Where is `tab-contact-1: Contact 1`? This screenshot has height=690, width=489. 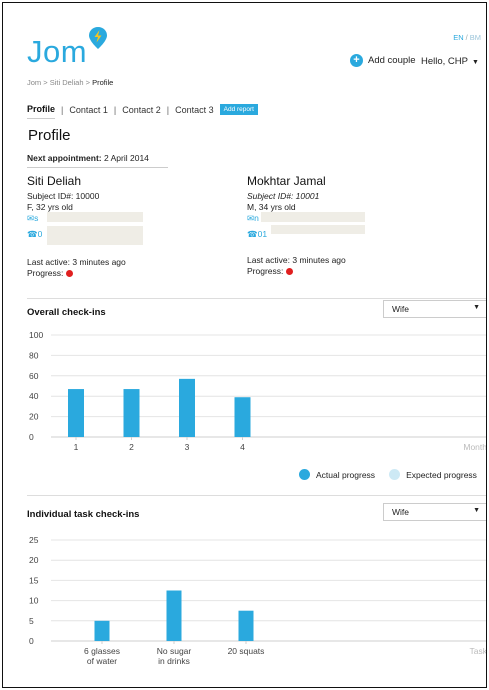
tab-contact-1: Contact 1 is located at coordinates (88, 112).